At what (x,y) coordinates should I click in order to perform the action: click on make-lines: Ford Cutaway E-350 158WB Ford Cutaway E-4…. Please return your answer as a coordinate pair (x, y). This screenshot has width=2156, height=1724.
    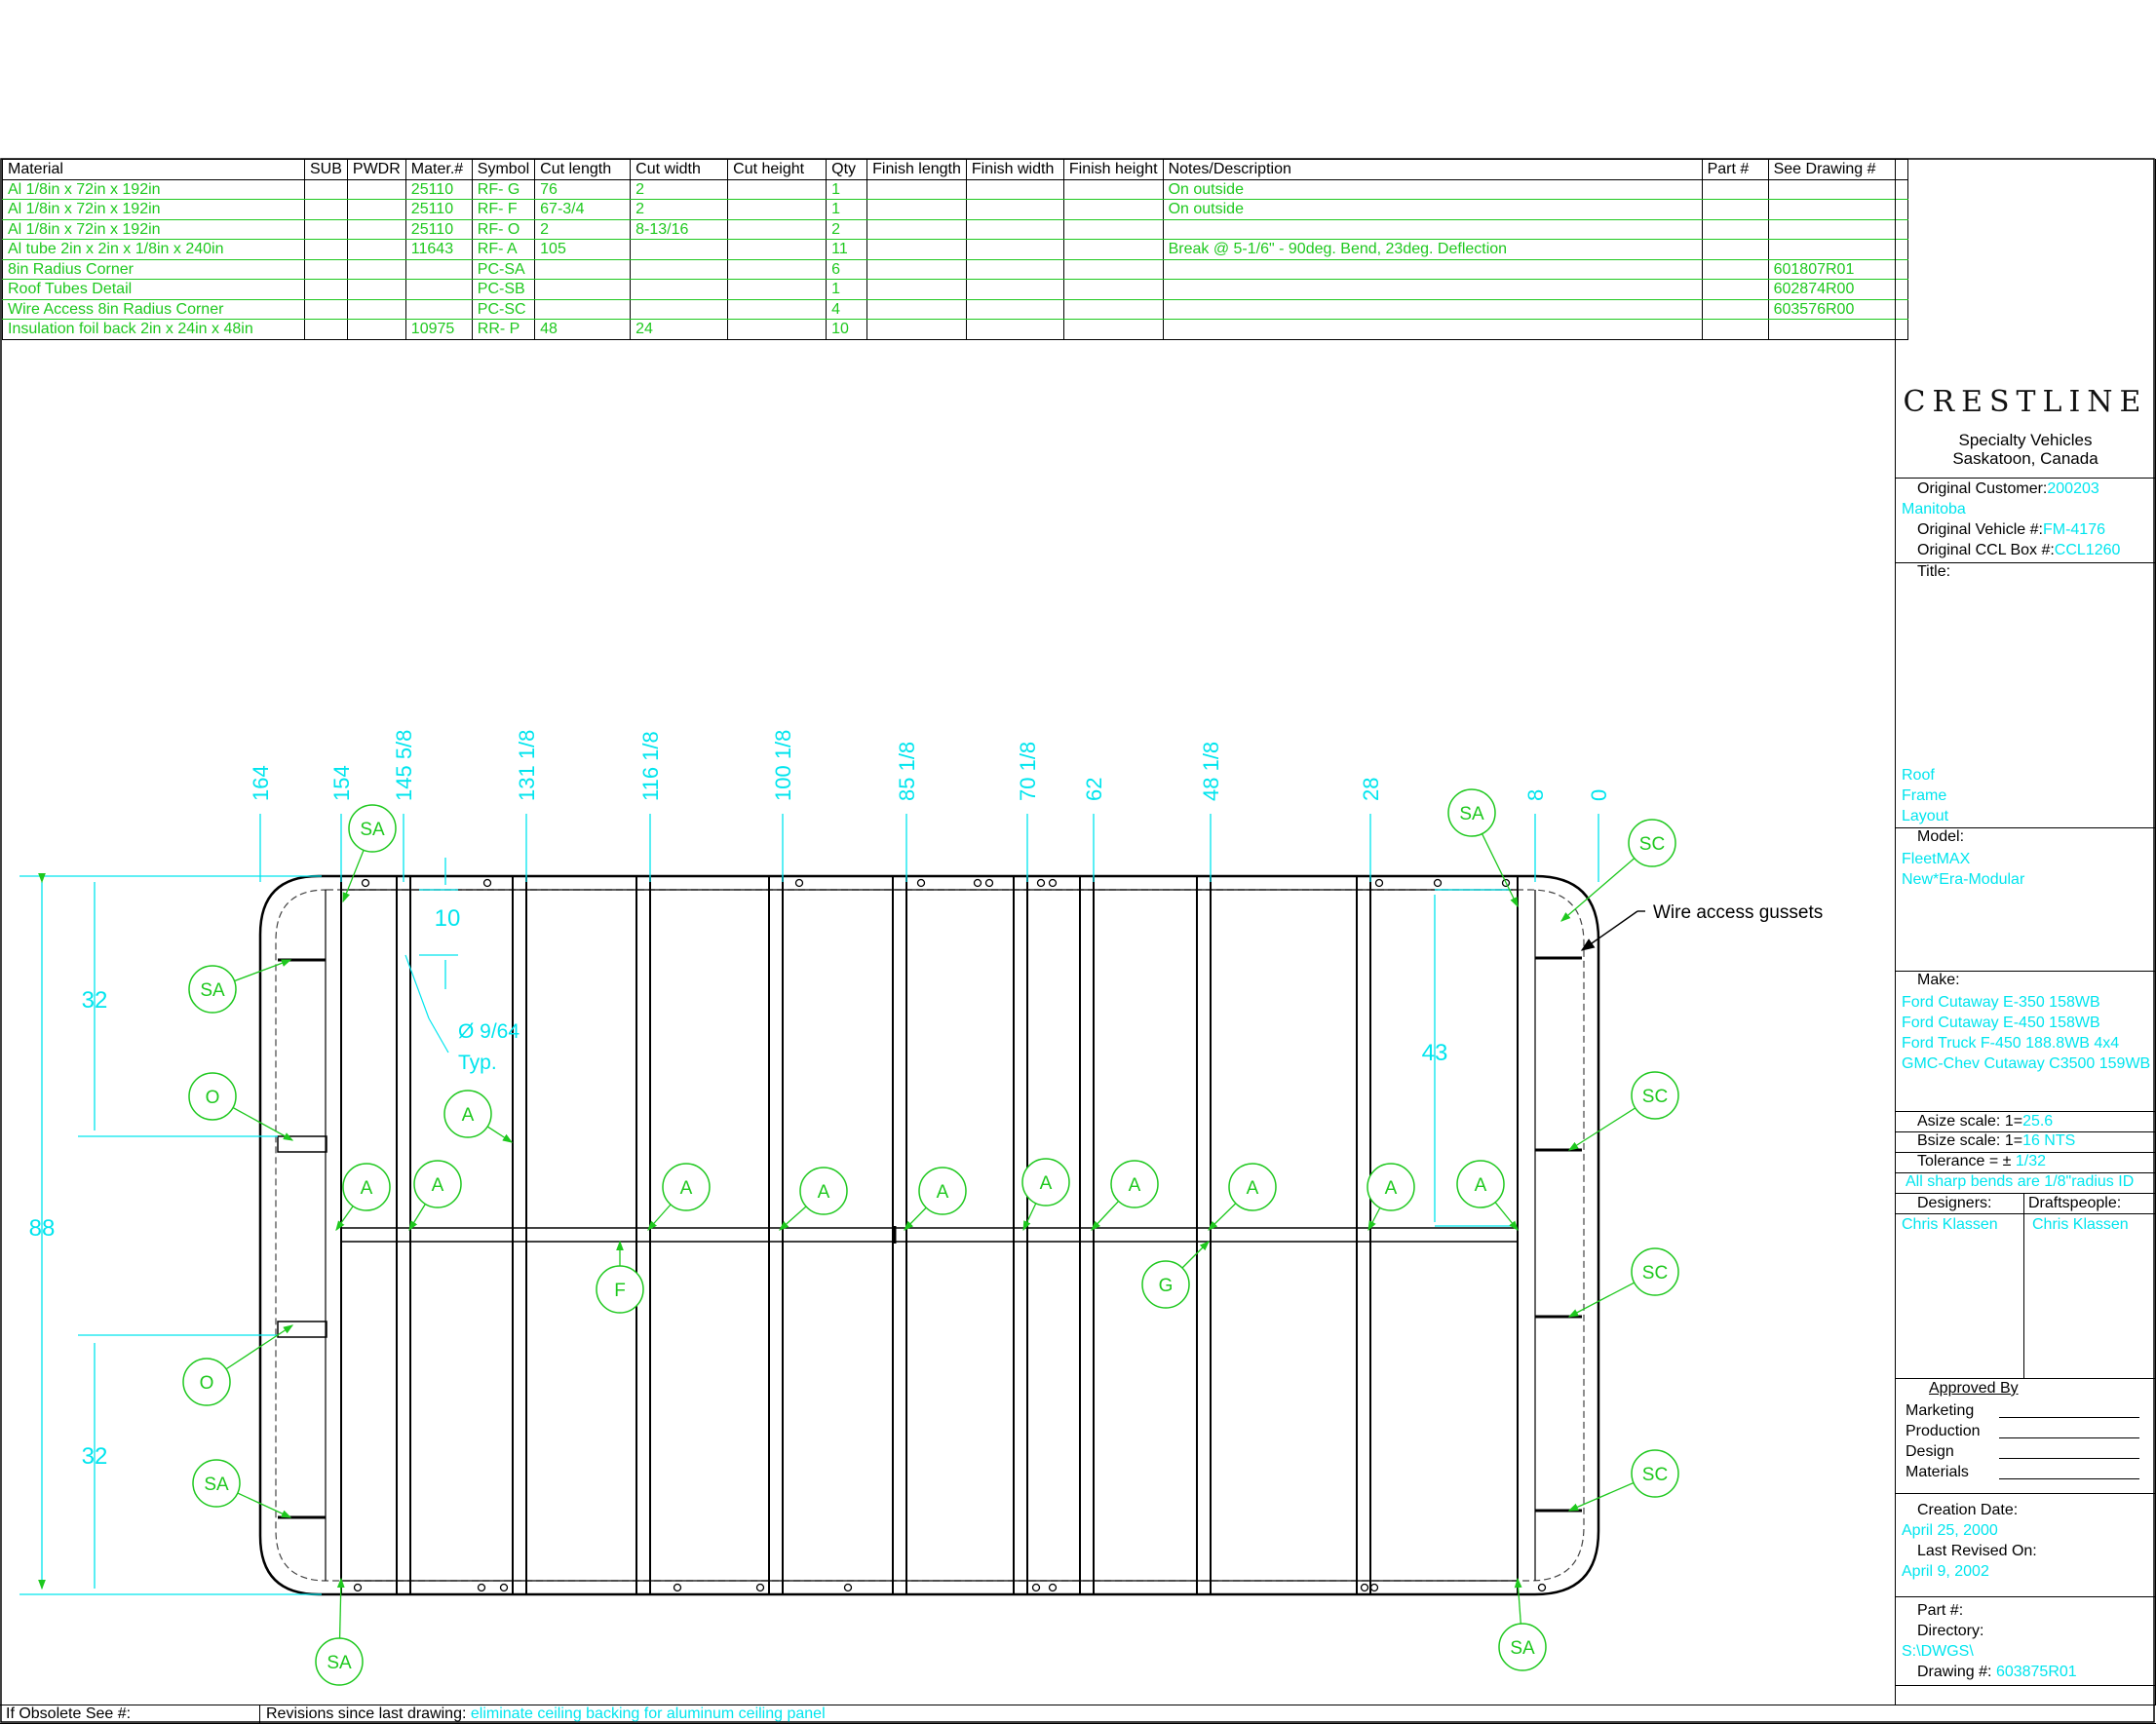
    Looking at the image, I should click on (2026, 1033).